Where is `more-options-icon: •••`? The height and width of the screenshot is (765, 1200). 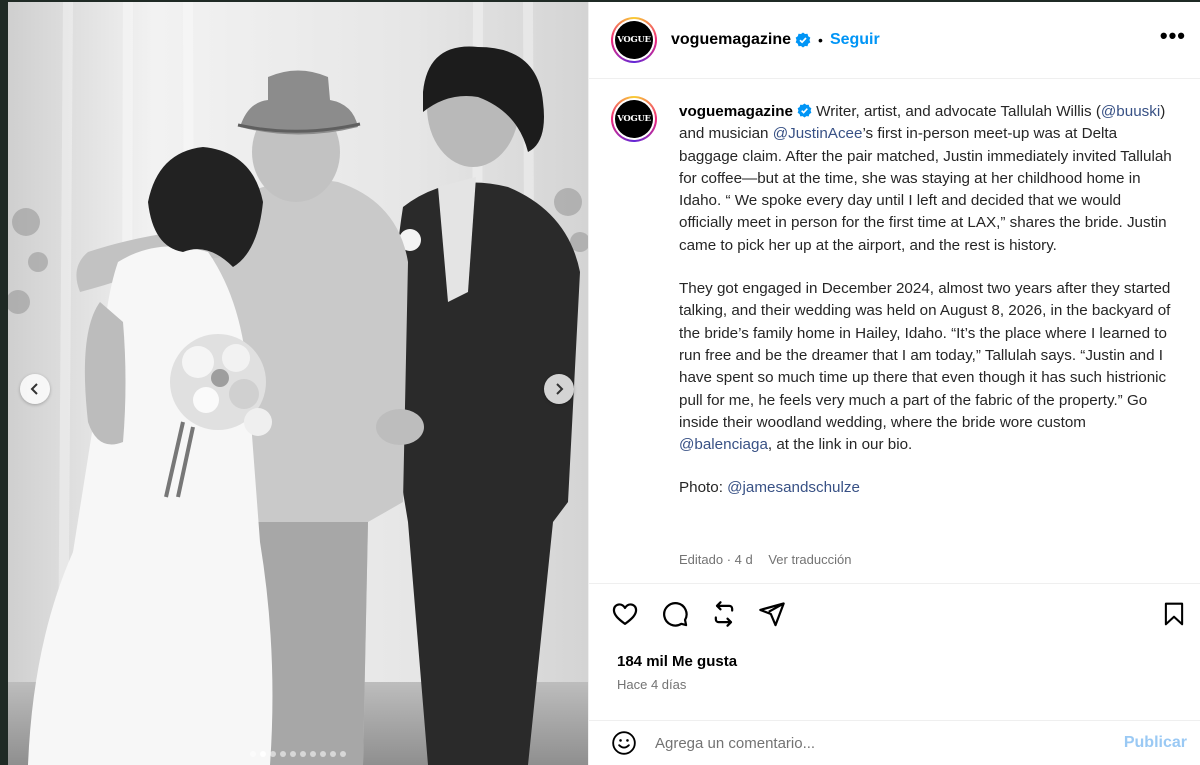
more-options-icon: ••• is located at coordinates (1173, 37).